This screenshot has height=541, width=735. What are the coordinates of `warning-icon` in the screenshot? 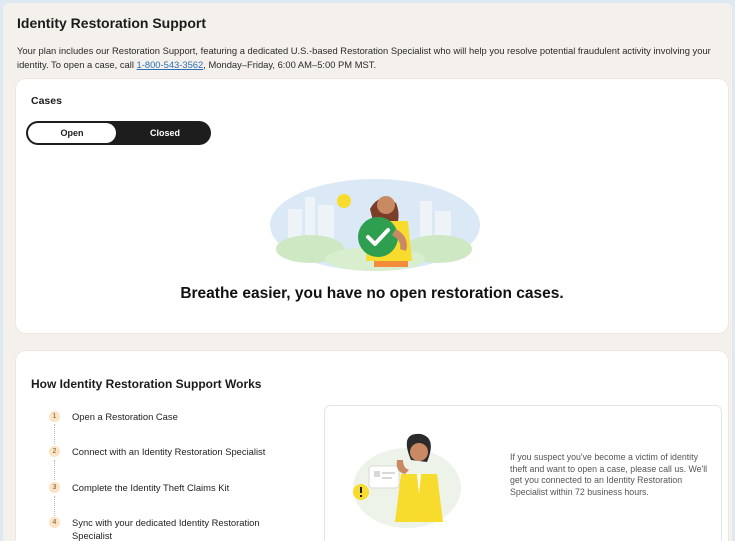 It's located at (361, 492).